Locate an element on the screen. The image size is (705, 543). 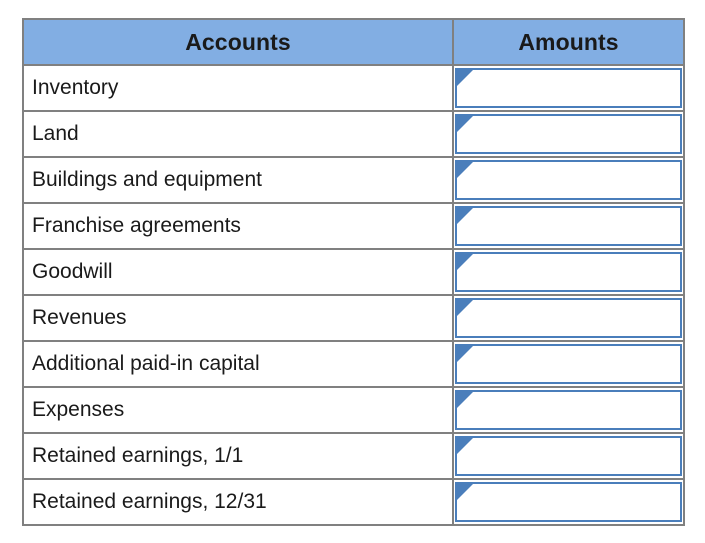
table-header: Accounts Amounts is located at coordinates (353, 42).